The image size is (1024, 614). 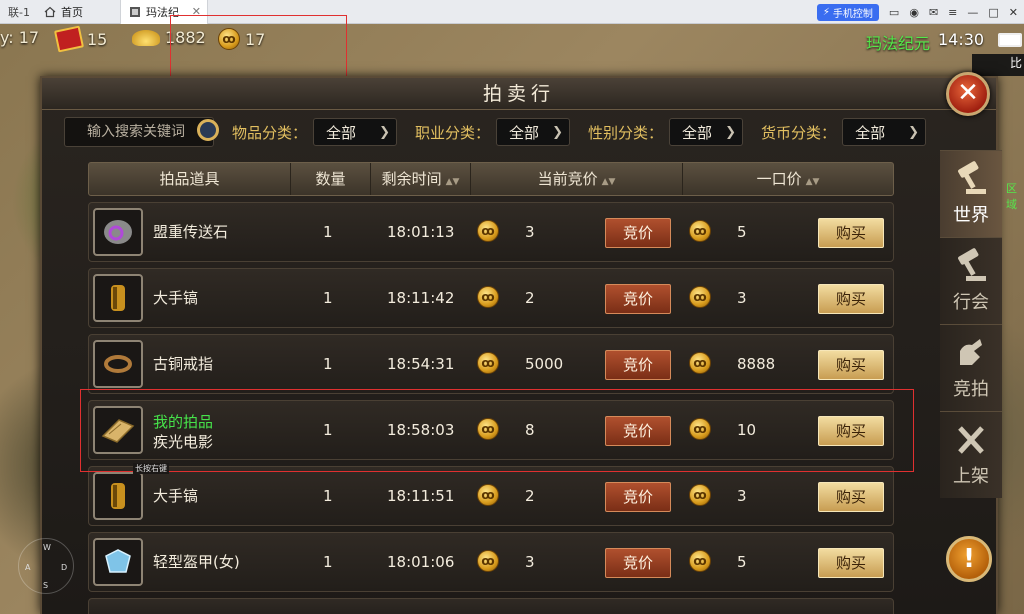 I want to click on search-icon, so click(x=208, y=130).